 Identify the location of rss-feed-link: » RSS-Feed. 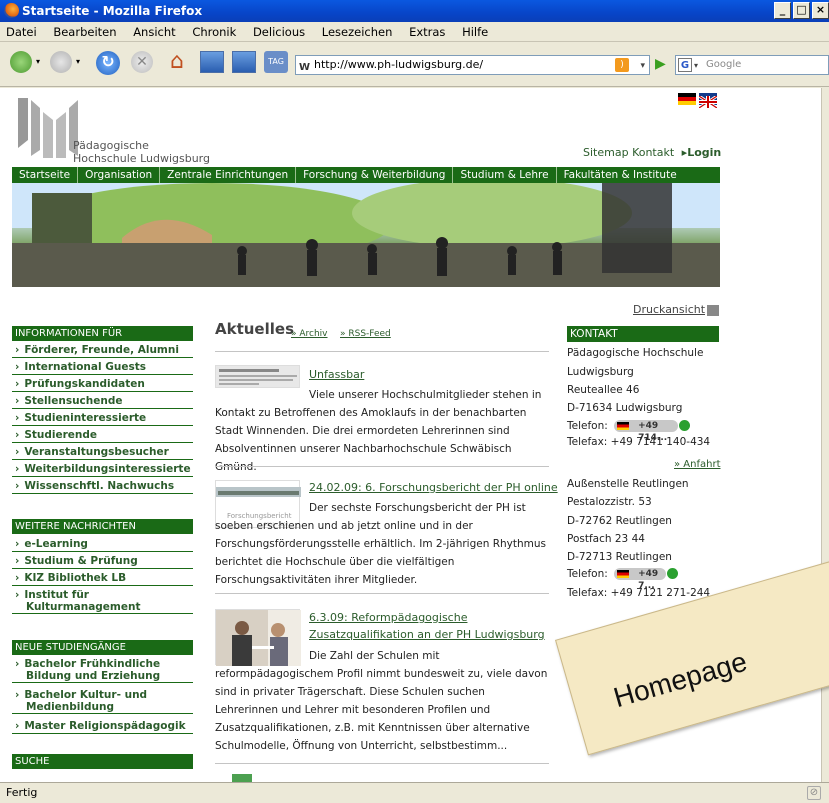
(365, 334).